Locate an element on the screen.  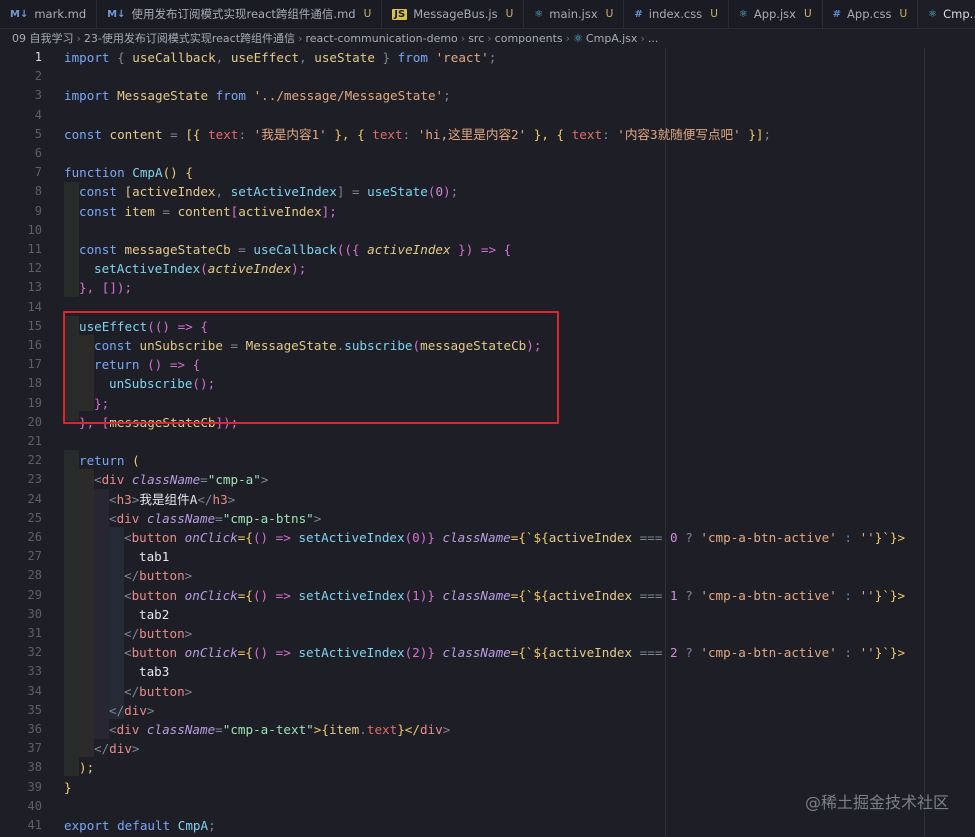
breadcrumb-item: src is located at coordinates (476, 38).